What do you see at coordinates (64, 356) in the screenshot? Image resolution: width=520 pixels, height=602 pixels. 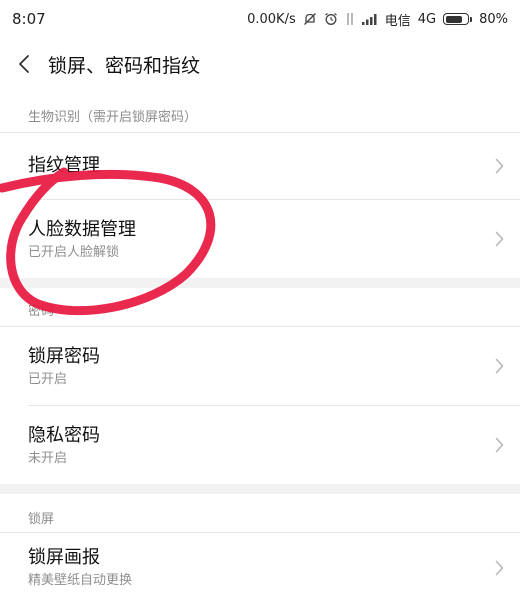 I see `lock-screen-password-label: 锁屏密码` at bounding box center [64, 356].